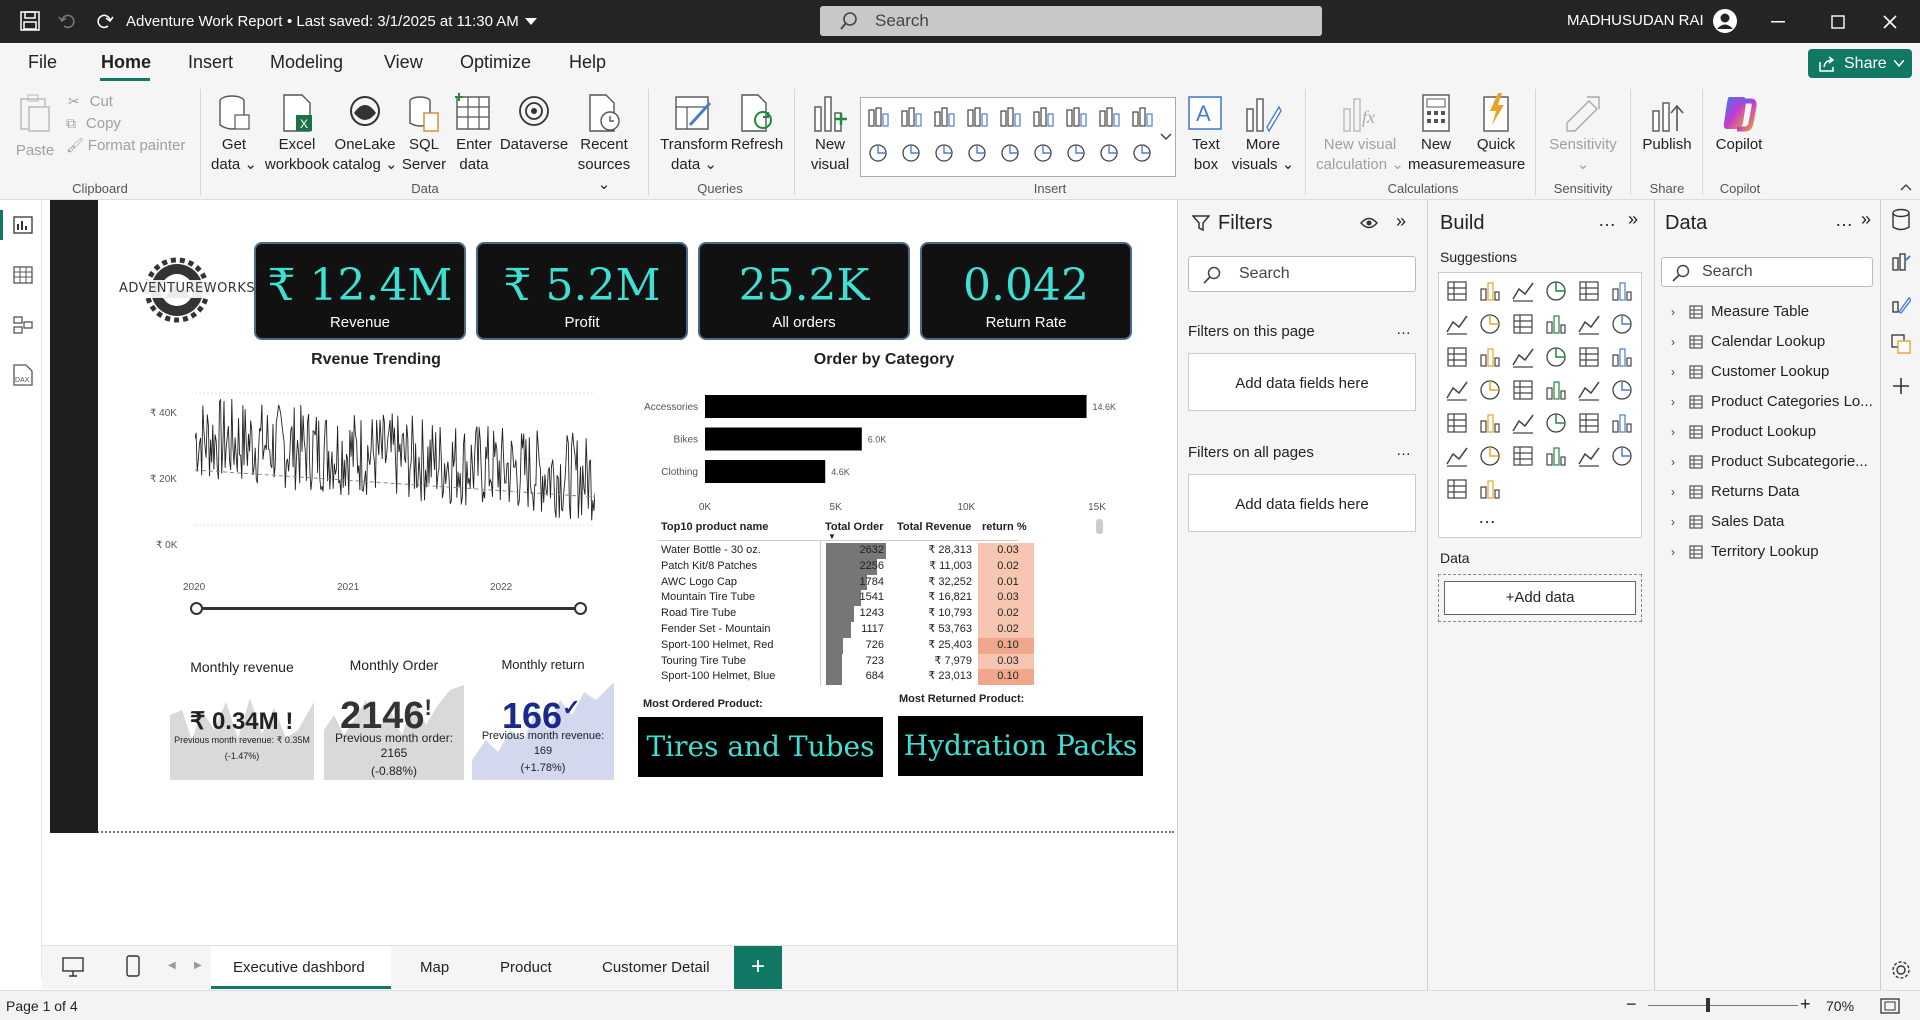  I want to click on filters-search-input: Search, so click(1302, 274).